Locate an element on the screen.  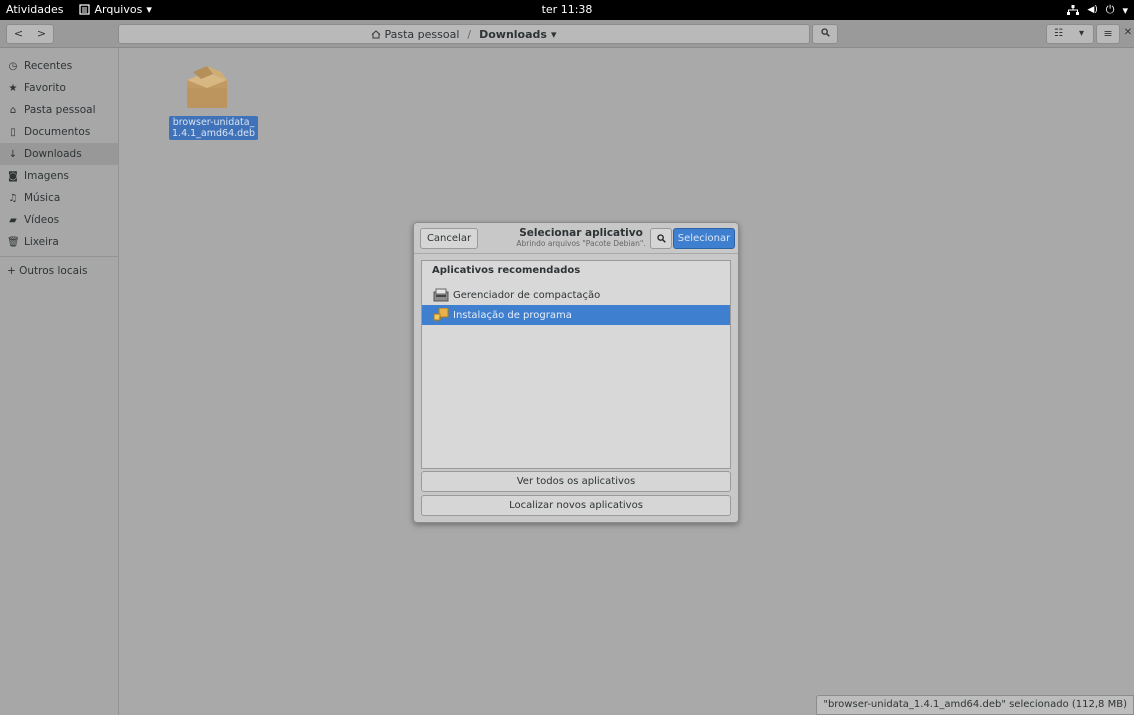
view-buttons: ☷ ▾ is located at coordinates (1070, 34).